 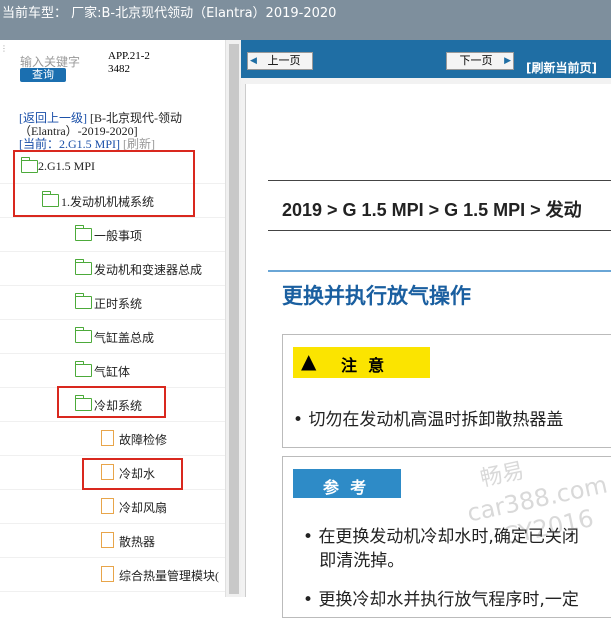 What do you see at coordinates (280, 61) in the screenshot?
I see `prev-page-button: ◀ 上一页` at bounding box center [280, 61].